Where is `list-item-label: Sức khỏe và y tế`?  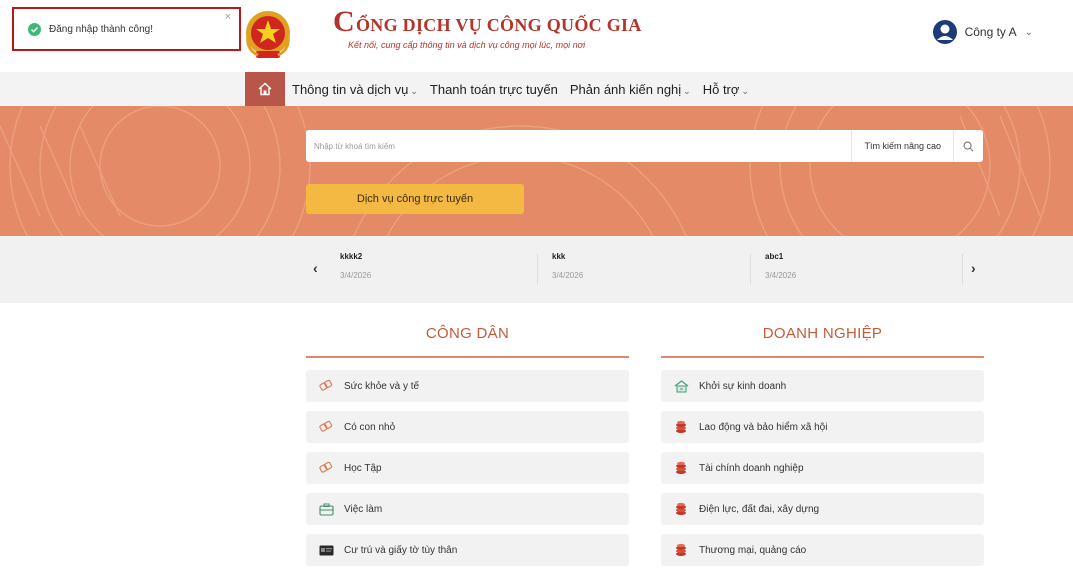 list-item-label: Sức khỏe và y tế is located at coordinates (382, 386).